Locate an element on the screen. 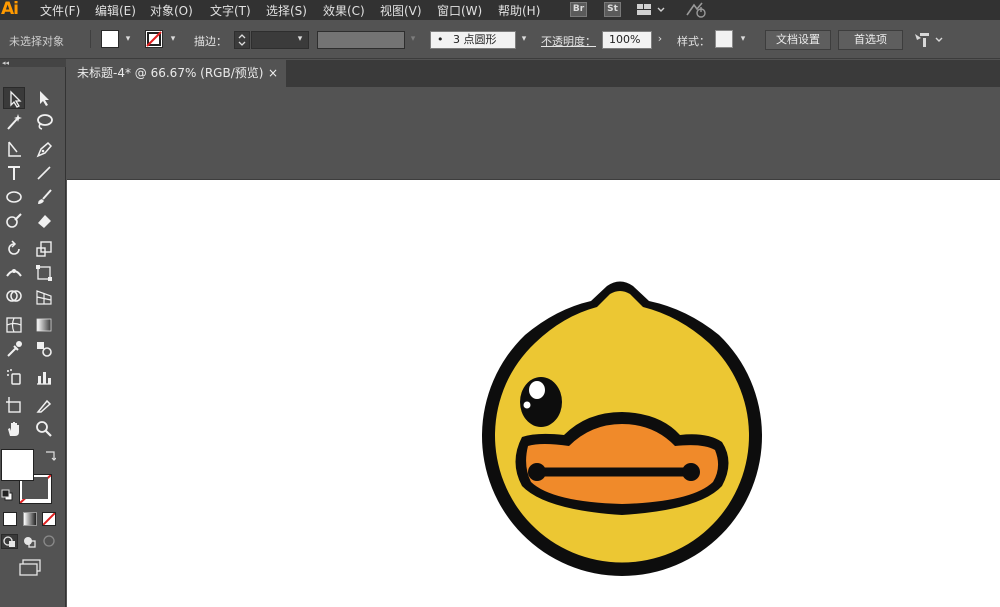  align-options-icon is located at coordinates (929, 41).